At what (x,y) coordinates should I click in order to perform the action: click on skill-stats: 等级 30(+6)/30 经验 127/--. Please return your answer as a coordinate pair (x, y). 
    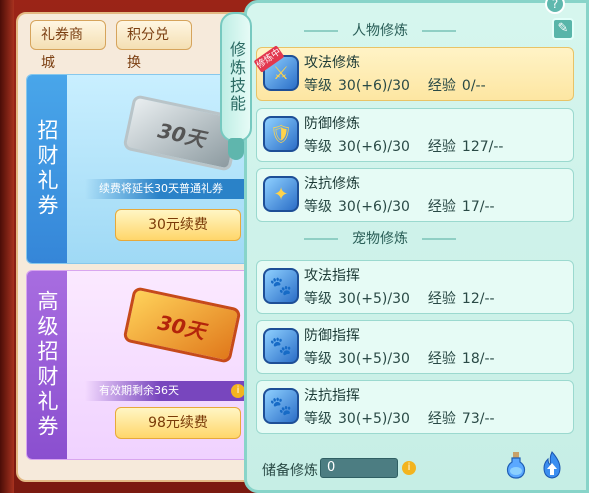
    Looking at the image, I should click on (403, 146).